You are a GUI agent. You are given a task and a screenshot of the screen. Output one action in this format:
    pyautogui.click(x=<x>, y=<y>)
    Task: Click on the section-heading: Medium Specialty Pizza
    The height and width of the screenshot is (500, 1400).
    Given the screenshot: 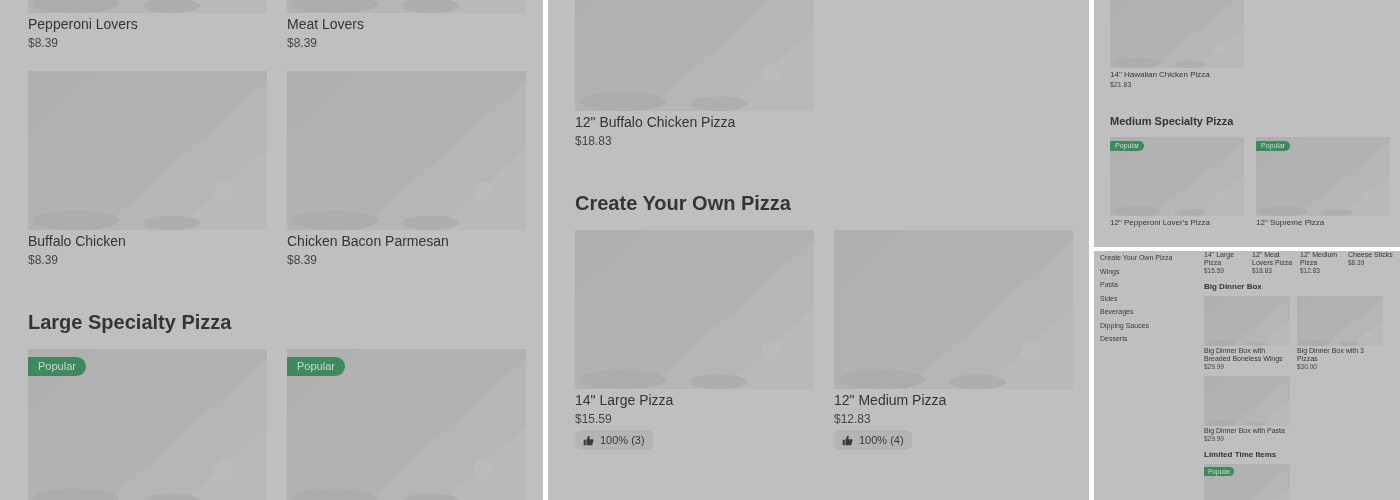 What is the action you would take?
    pyautogui.click(x=1172, y=121)
    